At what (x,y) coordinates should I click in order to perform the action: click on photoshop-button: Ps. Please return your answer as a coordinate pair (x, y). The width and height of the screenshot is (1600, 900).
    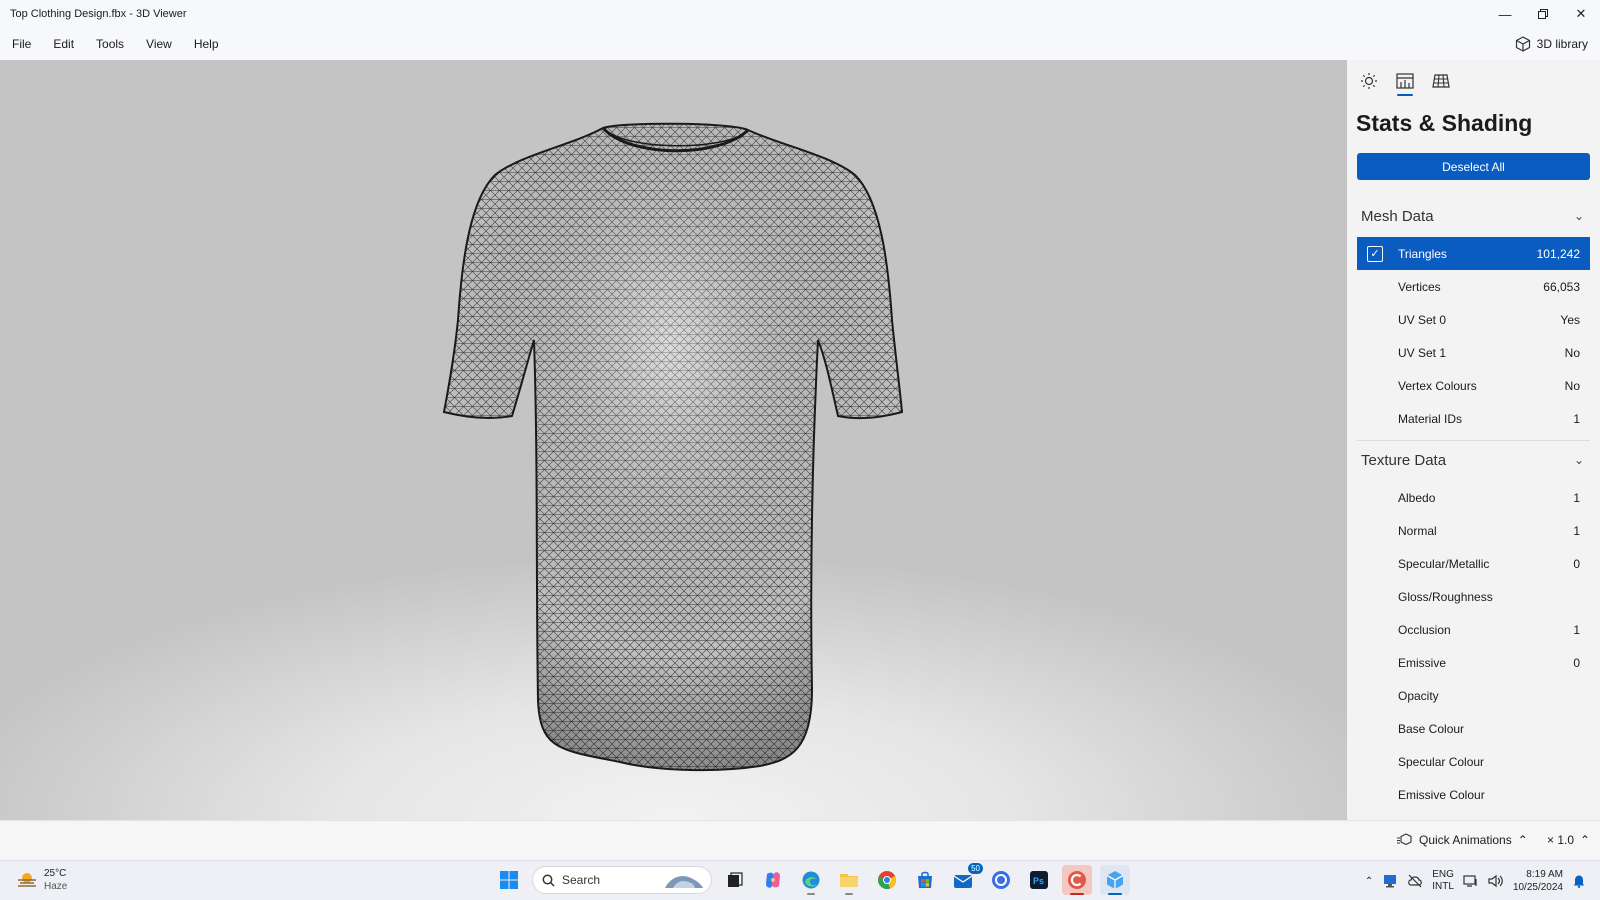
    Looking at the image, I should click on (1039, 880).